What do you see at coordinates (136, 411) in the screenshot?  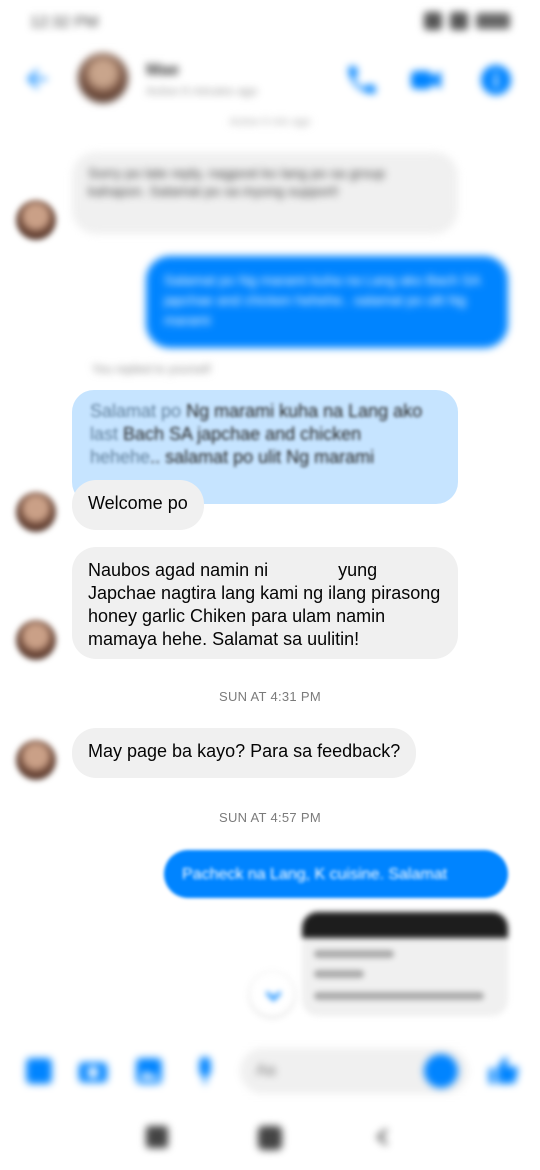 I see `quote-text-faded: Salamat po` at bounding box center [136, 411].